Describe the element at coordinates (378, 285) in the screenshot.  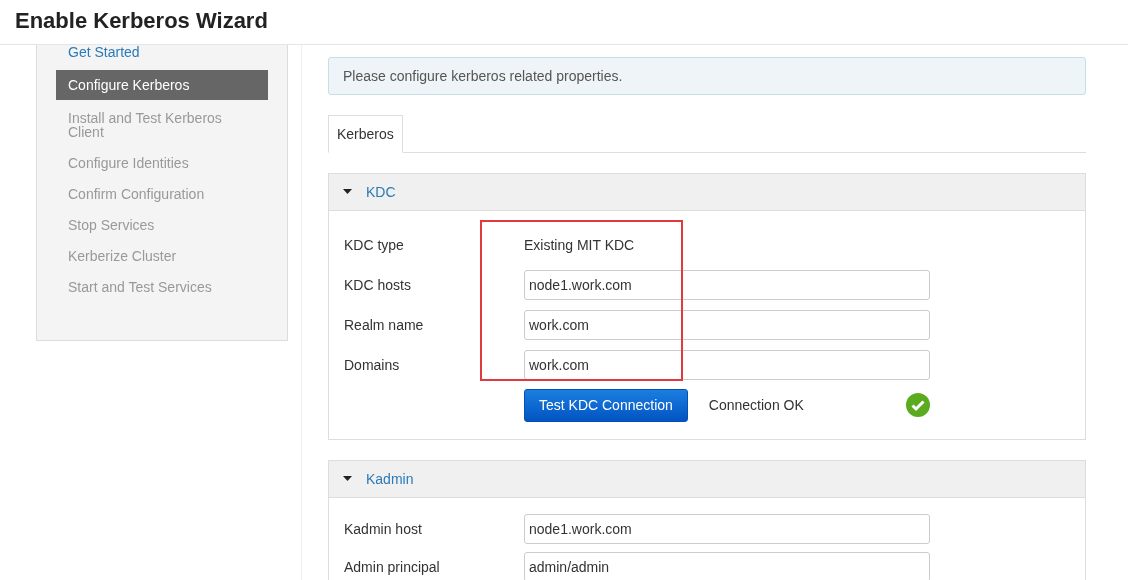
I see `field-label: KDC hosts` at that location.